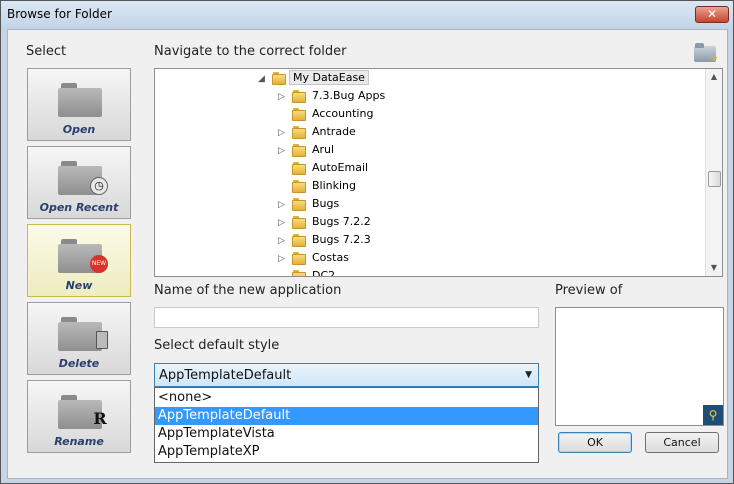  Describe the element at coordinates (340, 167) in the screenshot. I see `tree-item-label: AutoEmail` at that location.